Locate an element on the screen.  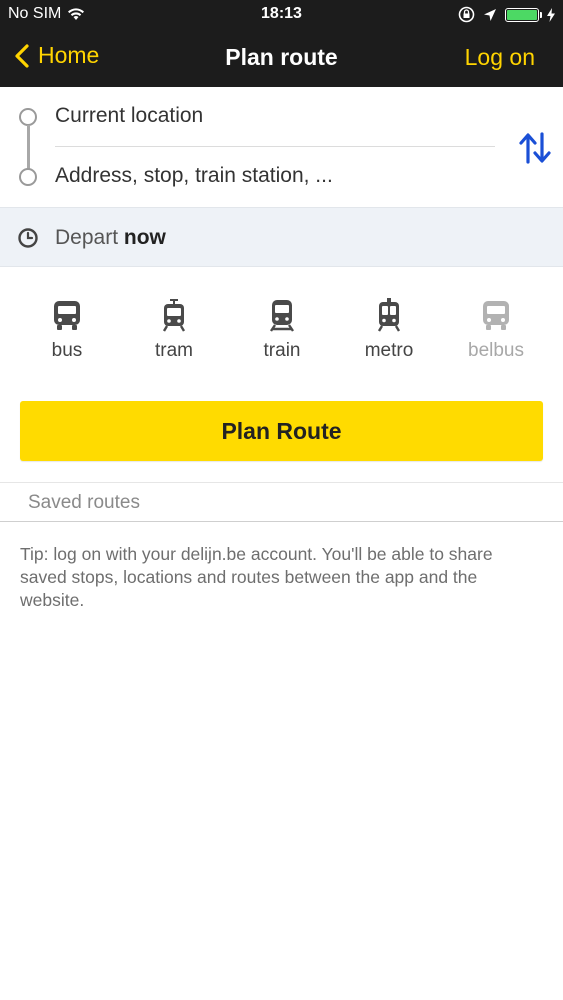
origin-input is located at coordinates (275, 116).